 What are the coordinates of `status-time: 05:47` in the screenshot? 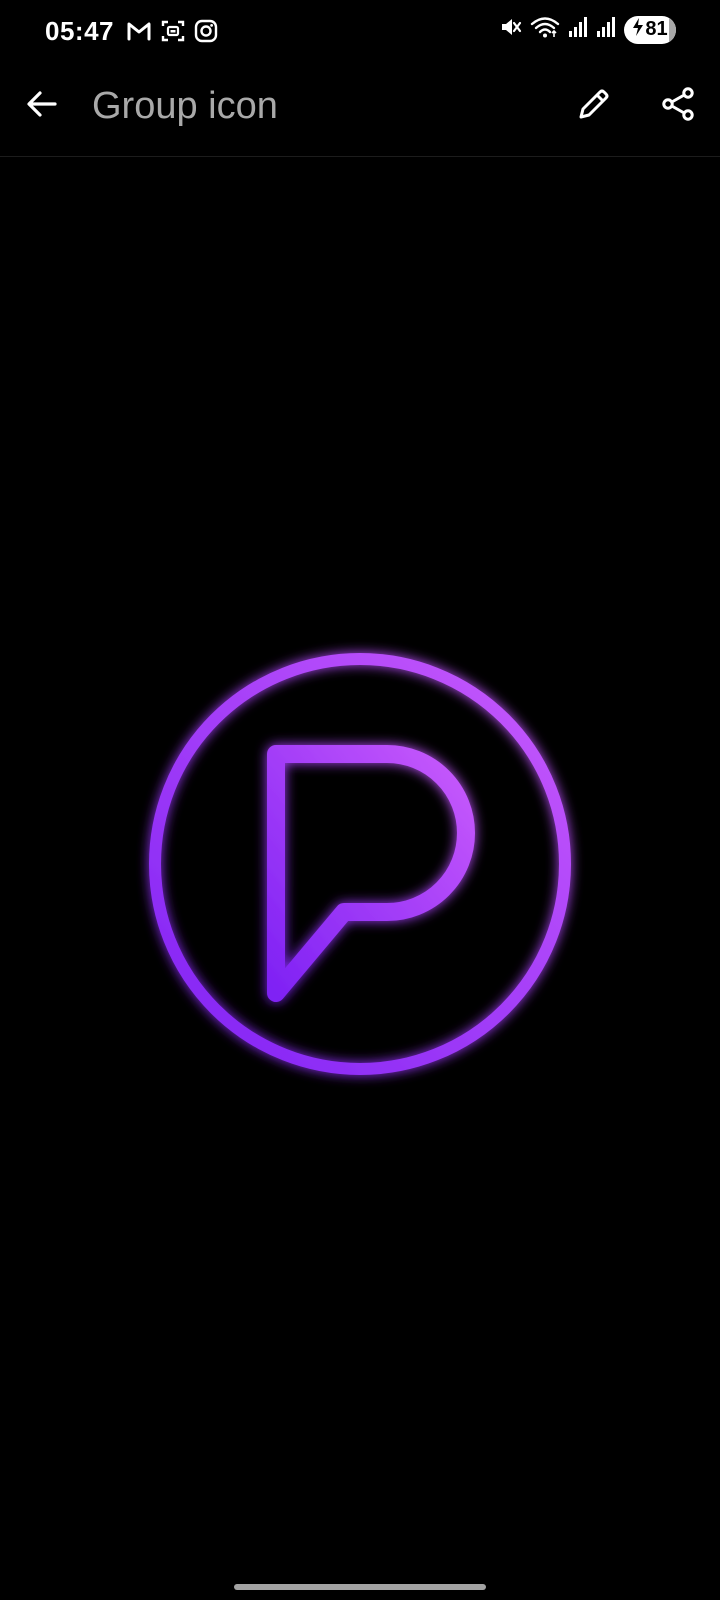 It's located at (79, 31).